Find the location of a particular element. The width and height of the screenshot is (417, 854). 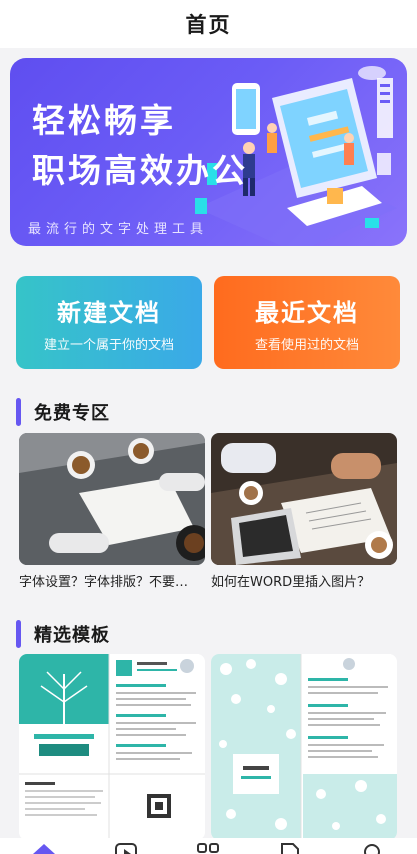

new-document-title: 新建文档 is located at coordinates (109, 312).